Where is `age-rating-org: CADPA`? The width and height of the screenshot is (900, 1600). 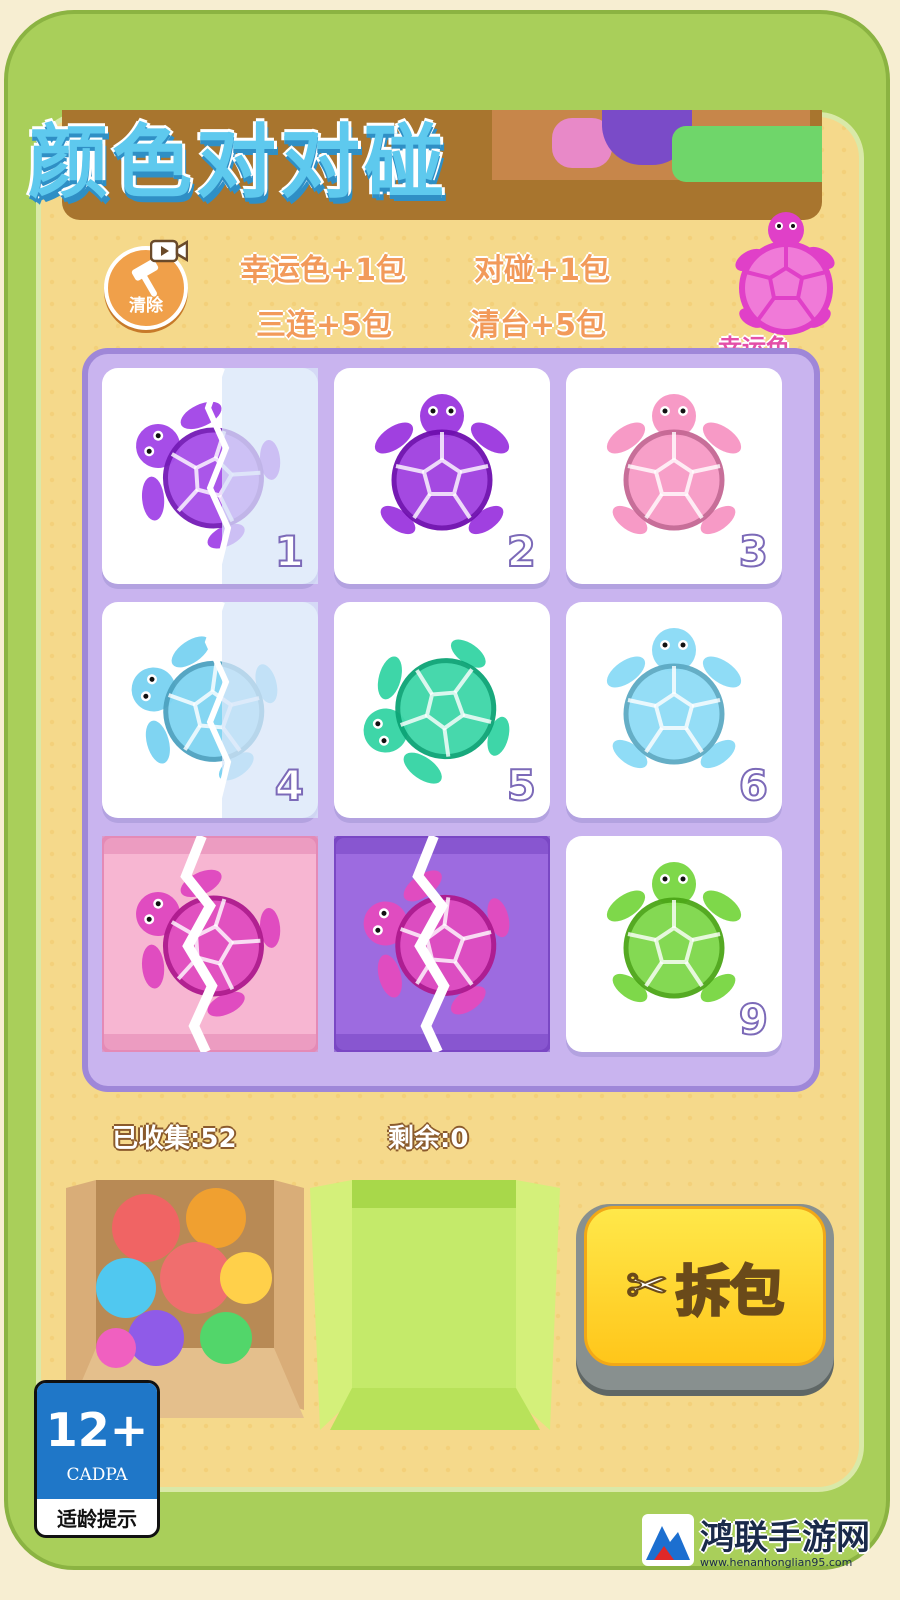 age-rating-org: CADPA is located at coordinates (97, 1475).